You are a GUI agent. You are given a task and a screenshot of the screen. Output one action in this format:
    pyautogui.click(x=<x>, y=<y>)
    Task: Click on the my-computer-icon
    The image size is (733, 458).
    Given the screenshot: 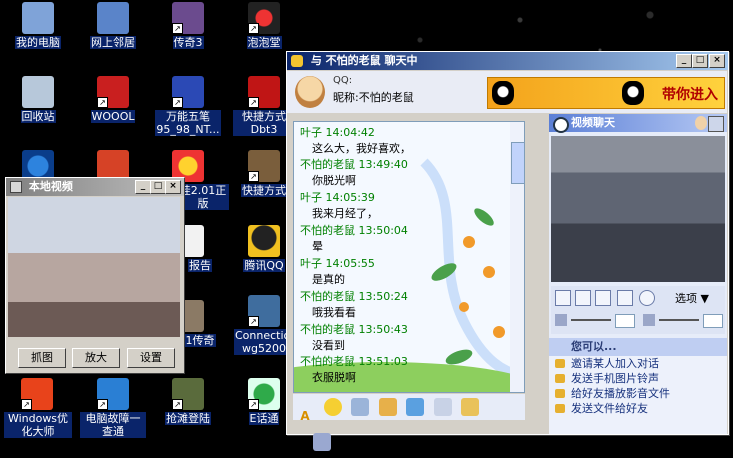 What is the action you would take?
    pyautogui.click(x=38, y=18)
    